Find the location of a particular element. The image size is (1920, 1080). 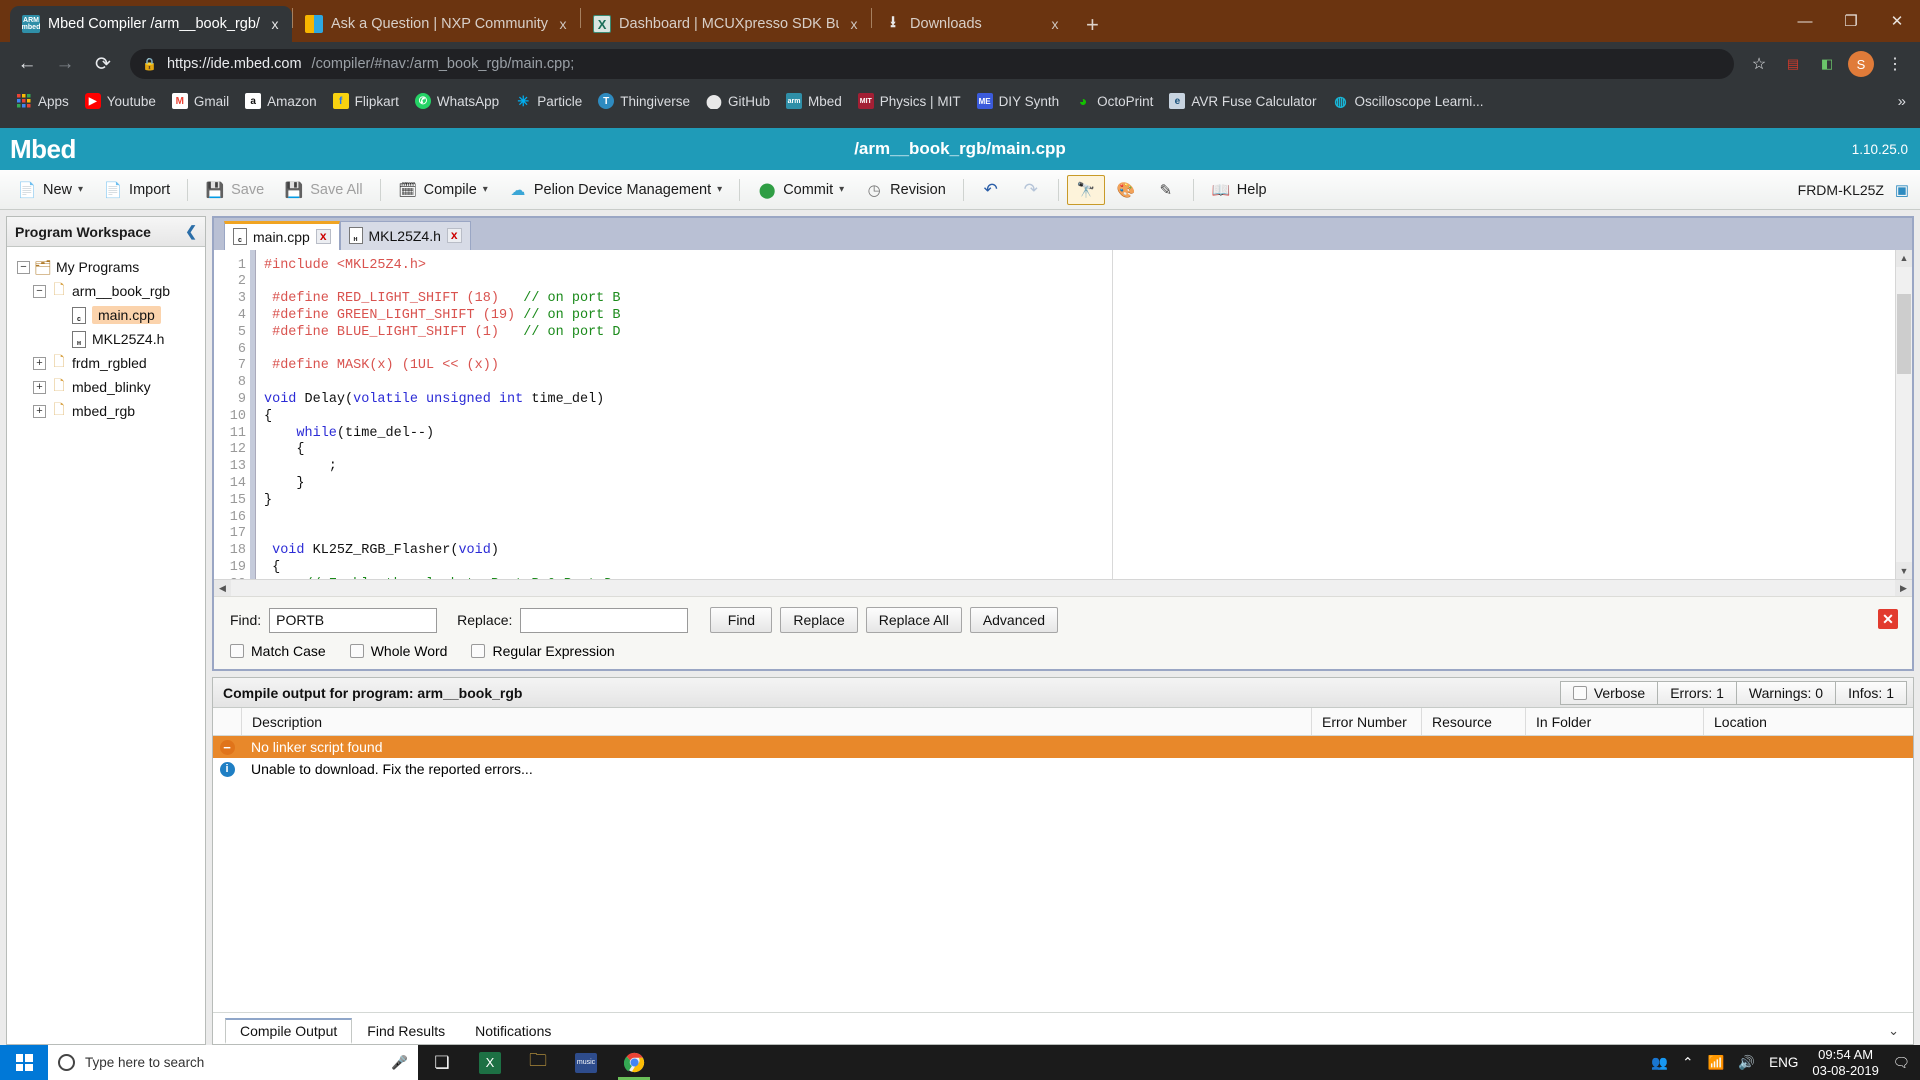

bookmark-youtube: ▶ Youtube is located at coordinates (120, 101).